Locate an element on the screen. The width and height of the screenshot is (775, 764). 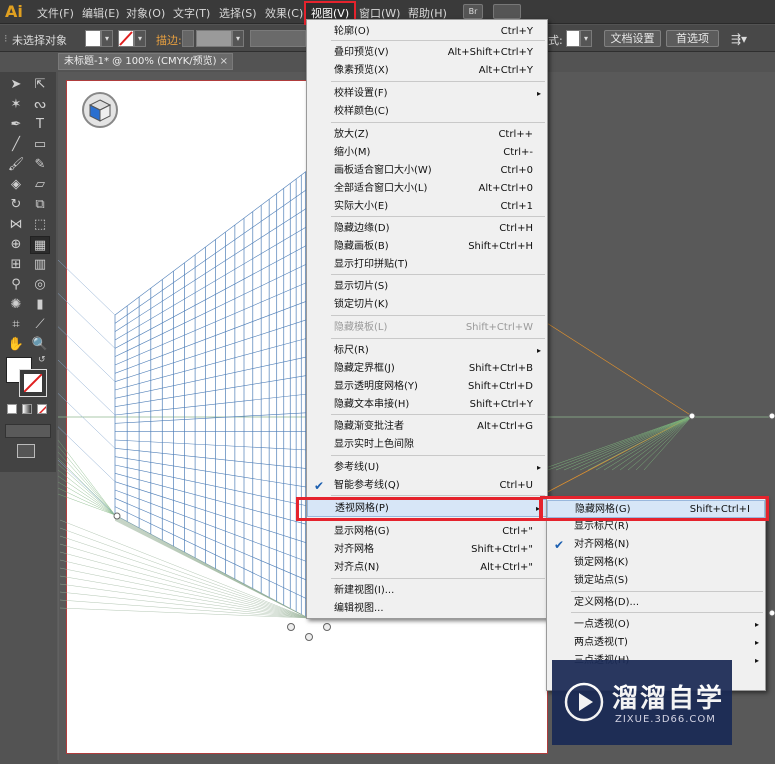
view-menu-item-label: 参考线(U) is located at coordinates (357, 467).